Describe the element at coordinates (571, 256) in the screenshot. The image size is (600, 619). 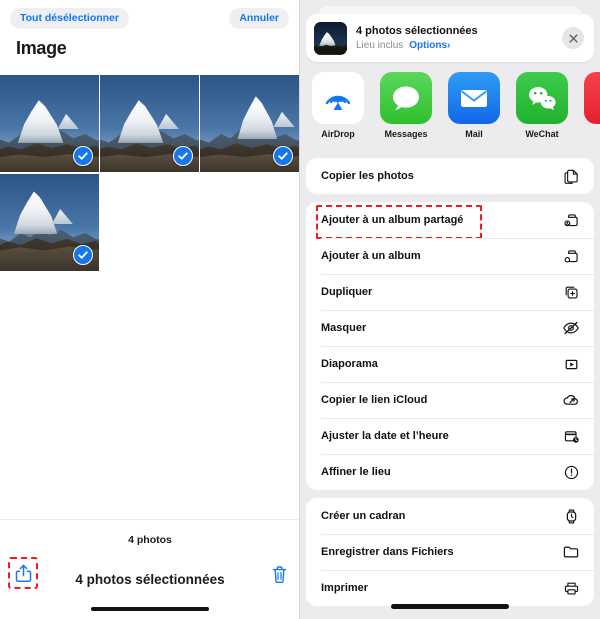
I see `album-icon` at that location.